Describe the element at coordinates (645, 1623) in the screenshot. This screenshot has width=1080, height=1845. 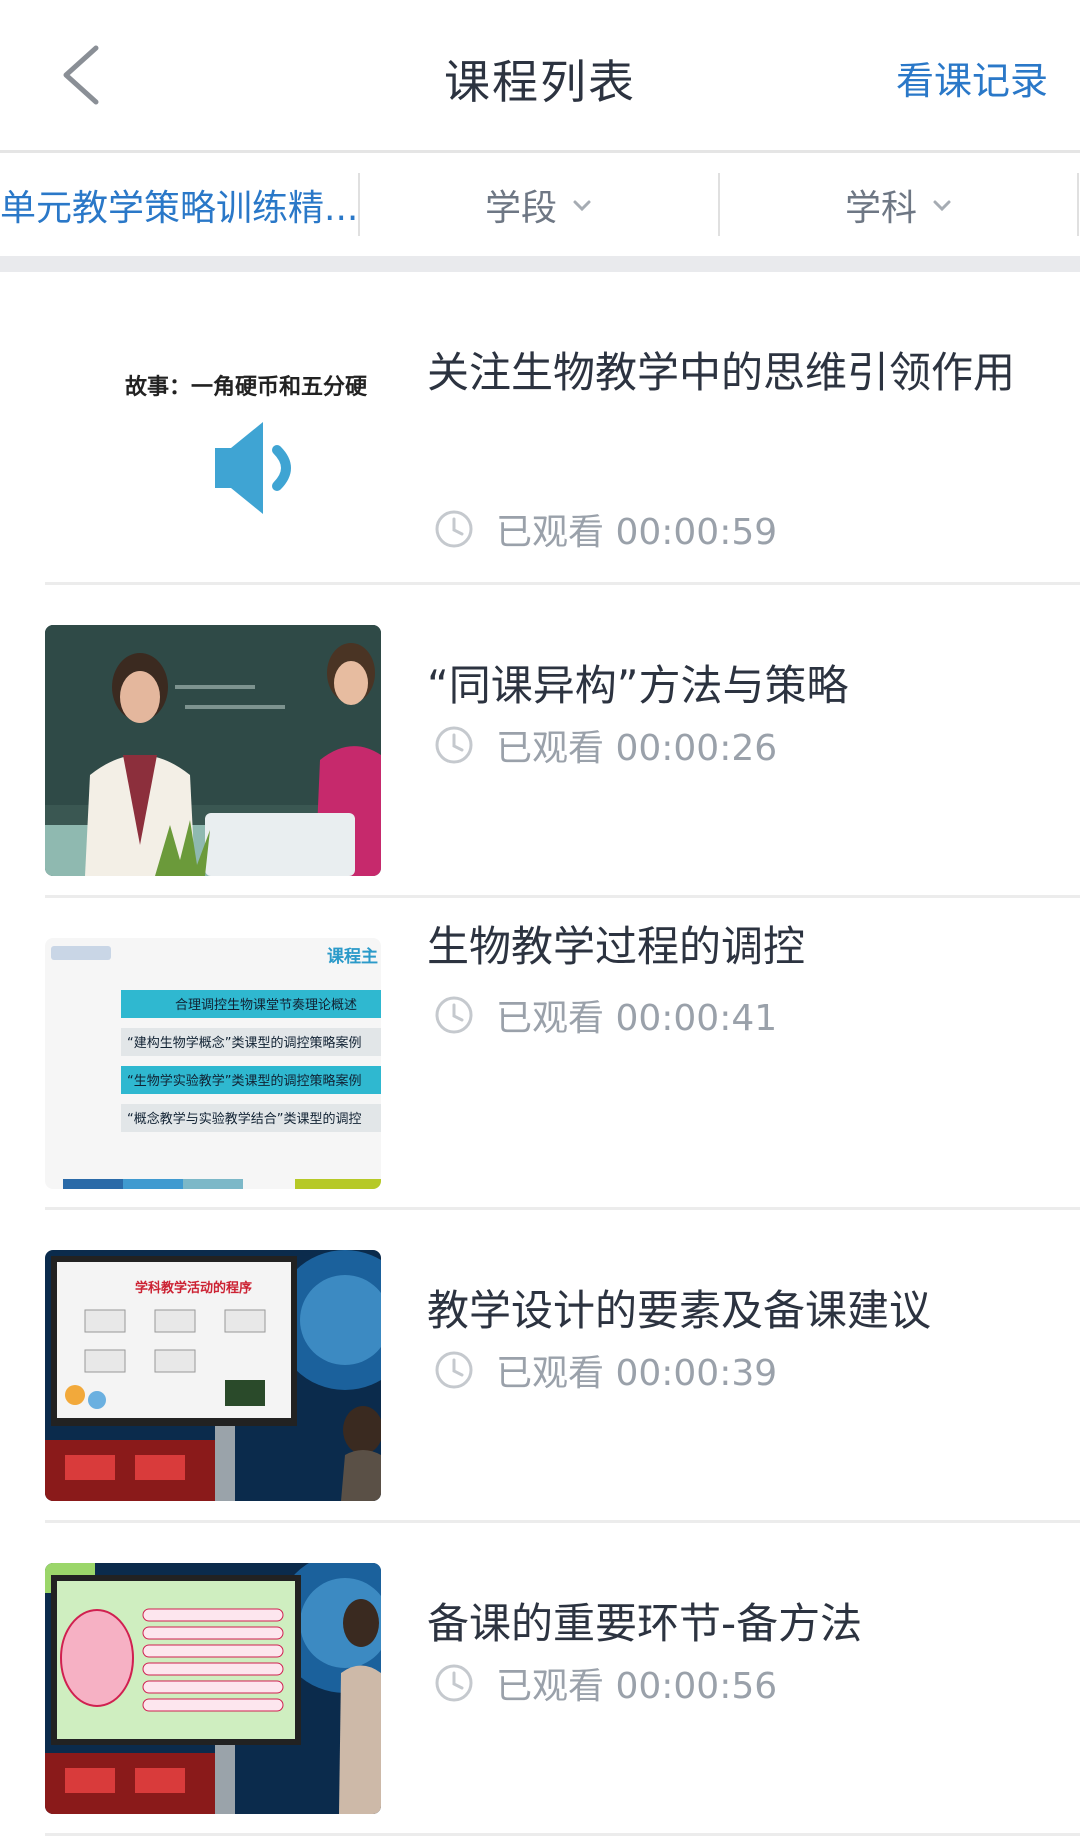
I see `course-title: 备课的重要环节-备方法` at that location.